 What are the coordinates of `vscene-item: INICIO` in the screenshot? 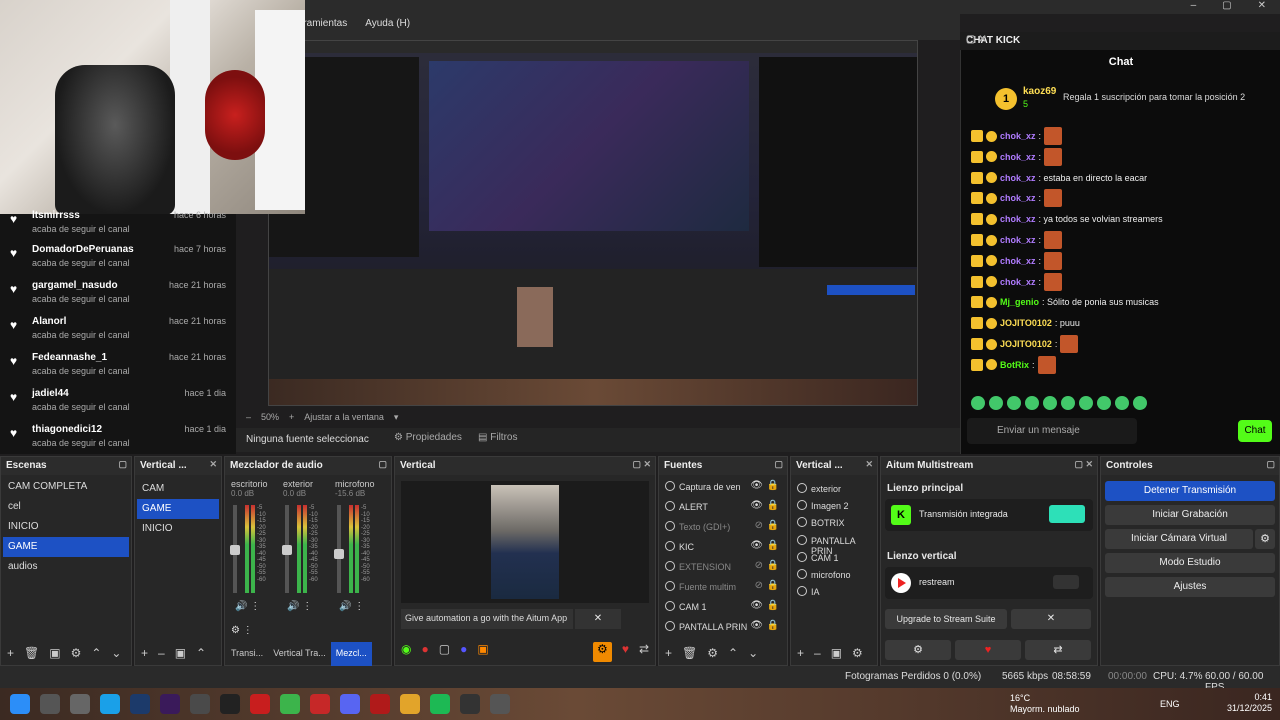 It's located at (178, 529).